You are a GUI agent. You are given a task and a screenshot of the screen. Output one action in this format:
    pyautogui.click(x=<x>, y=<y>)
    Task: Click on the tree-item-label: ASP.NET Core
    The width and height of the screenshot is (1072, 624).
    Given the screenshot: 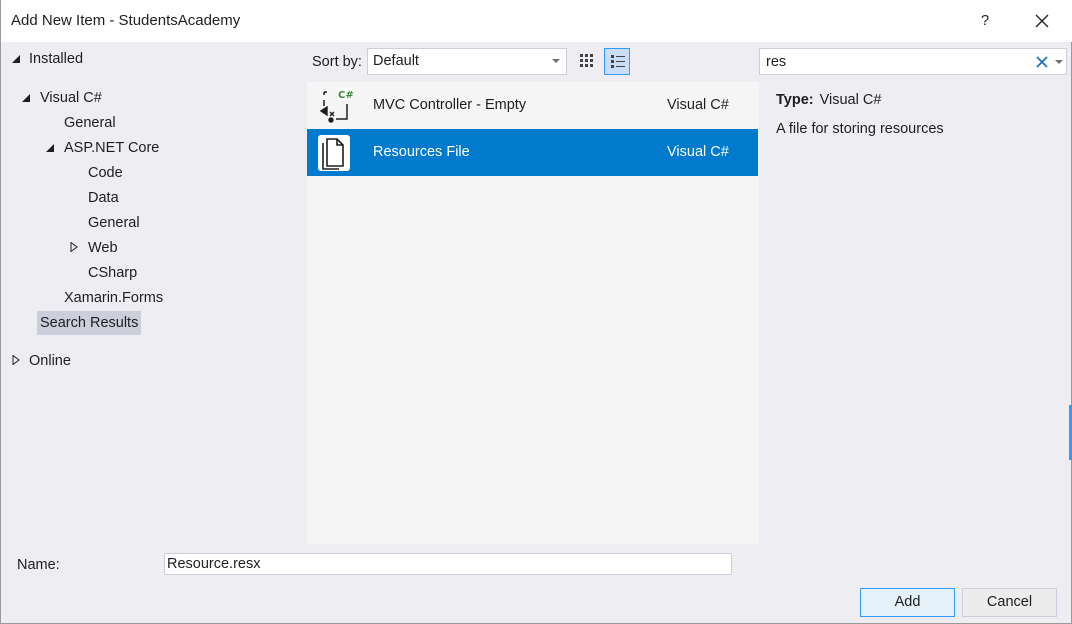 What is the action you would take?
    pyautogui.click(x=112, y=148)
    